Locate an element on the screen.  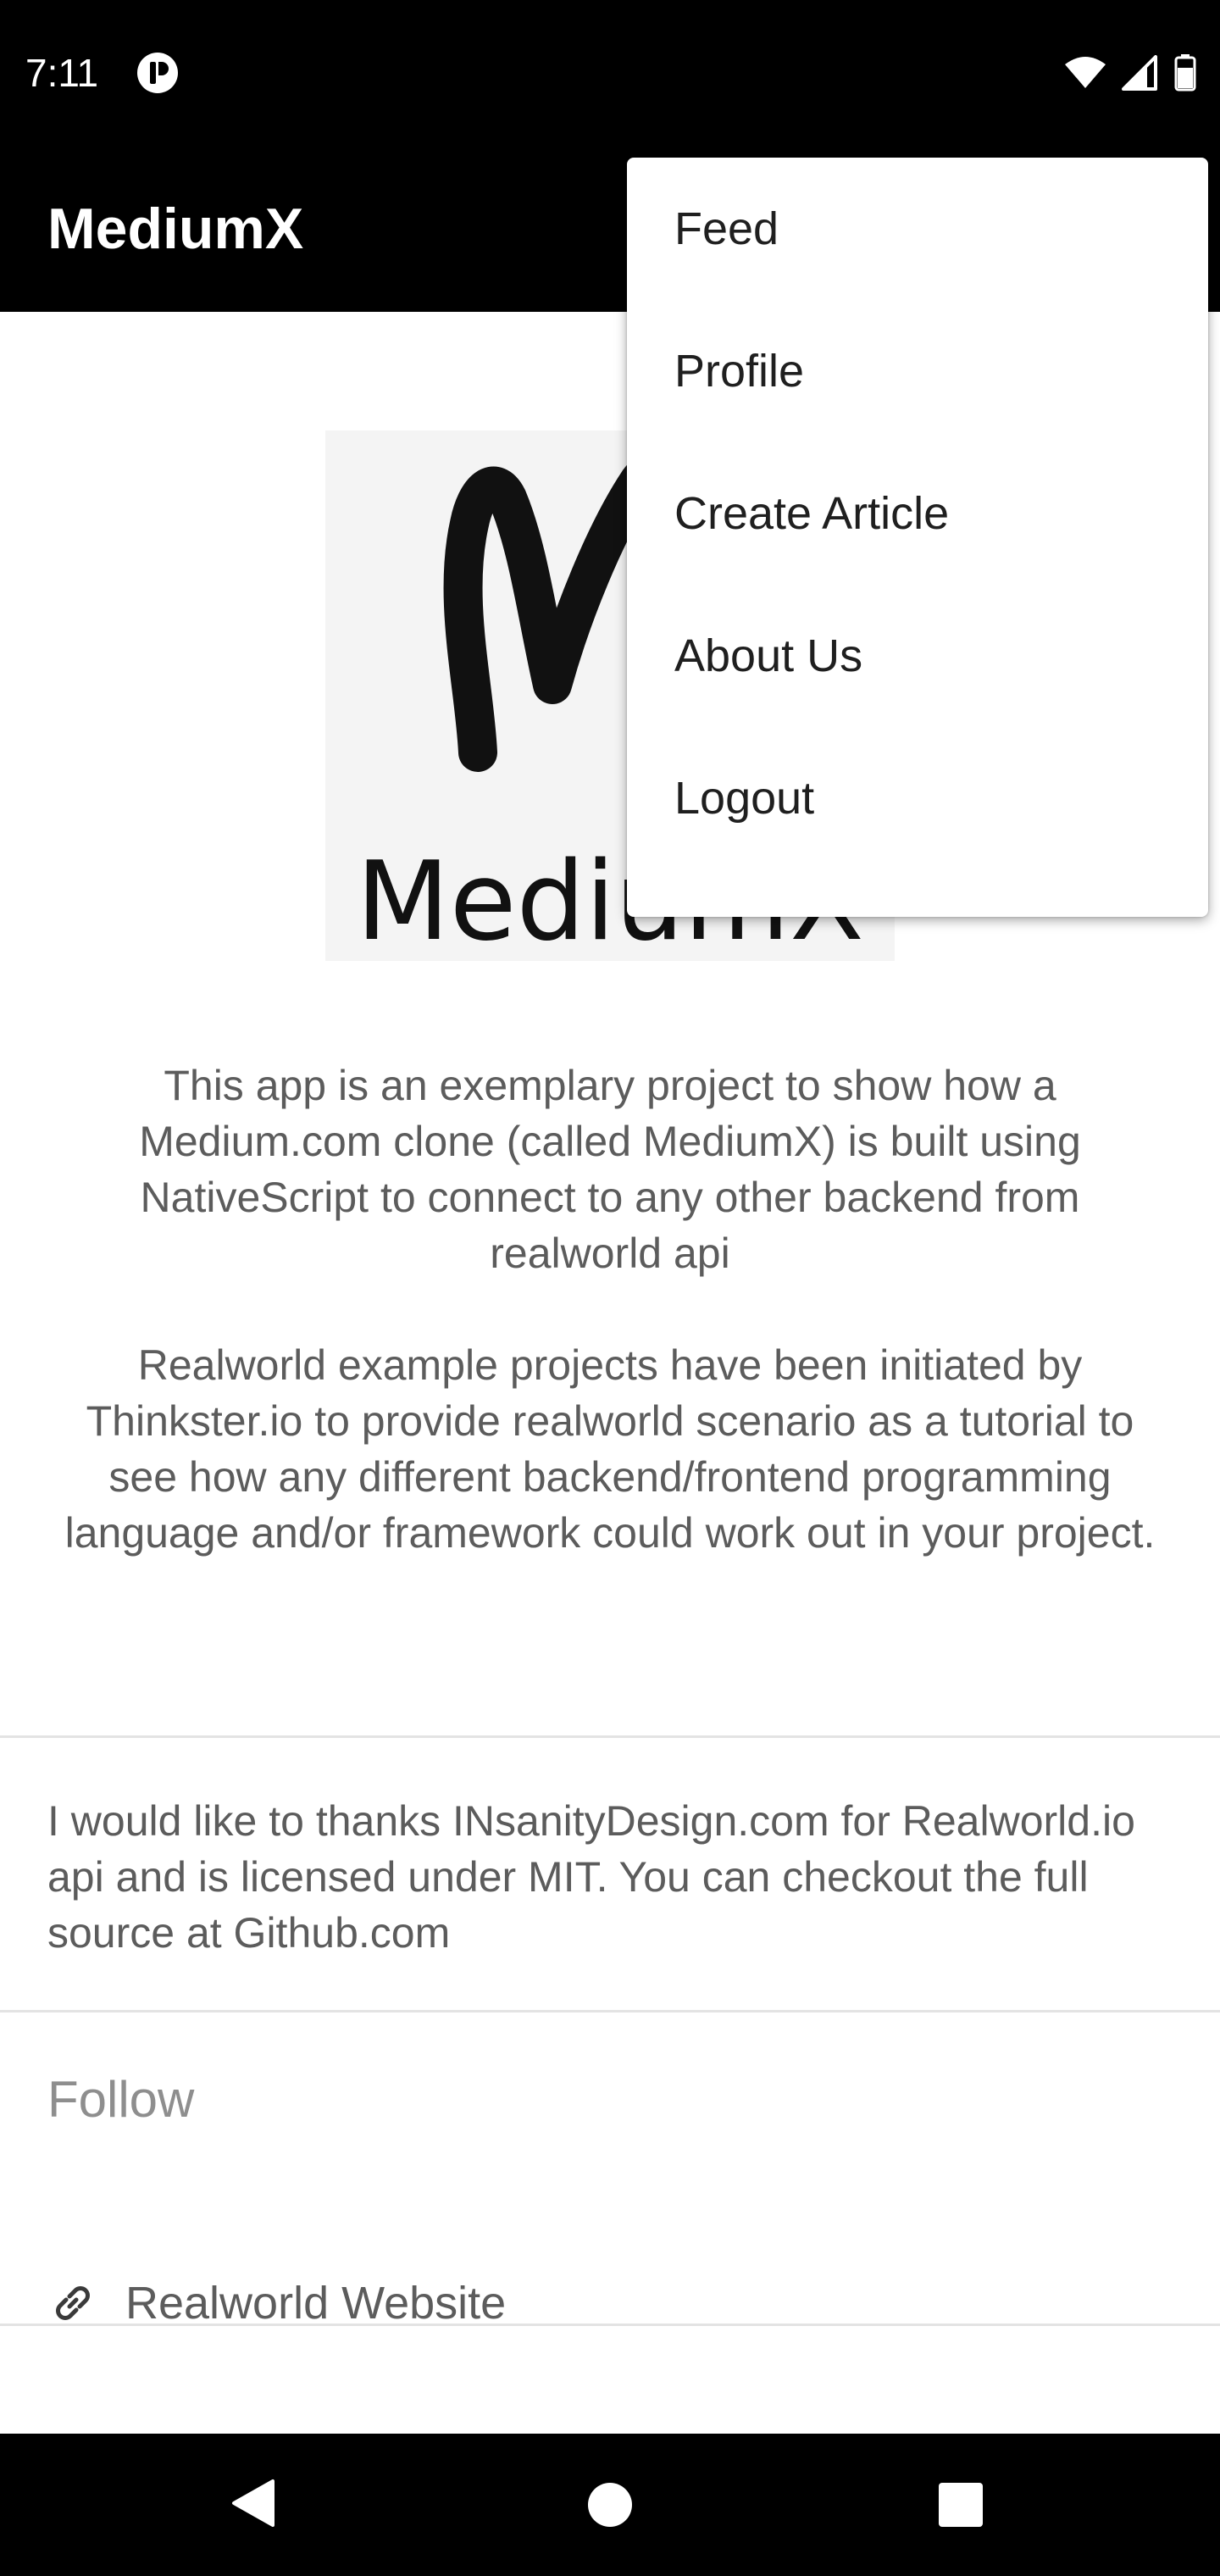
battery-icon is located at coordinates (1185, 73).